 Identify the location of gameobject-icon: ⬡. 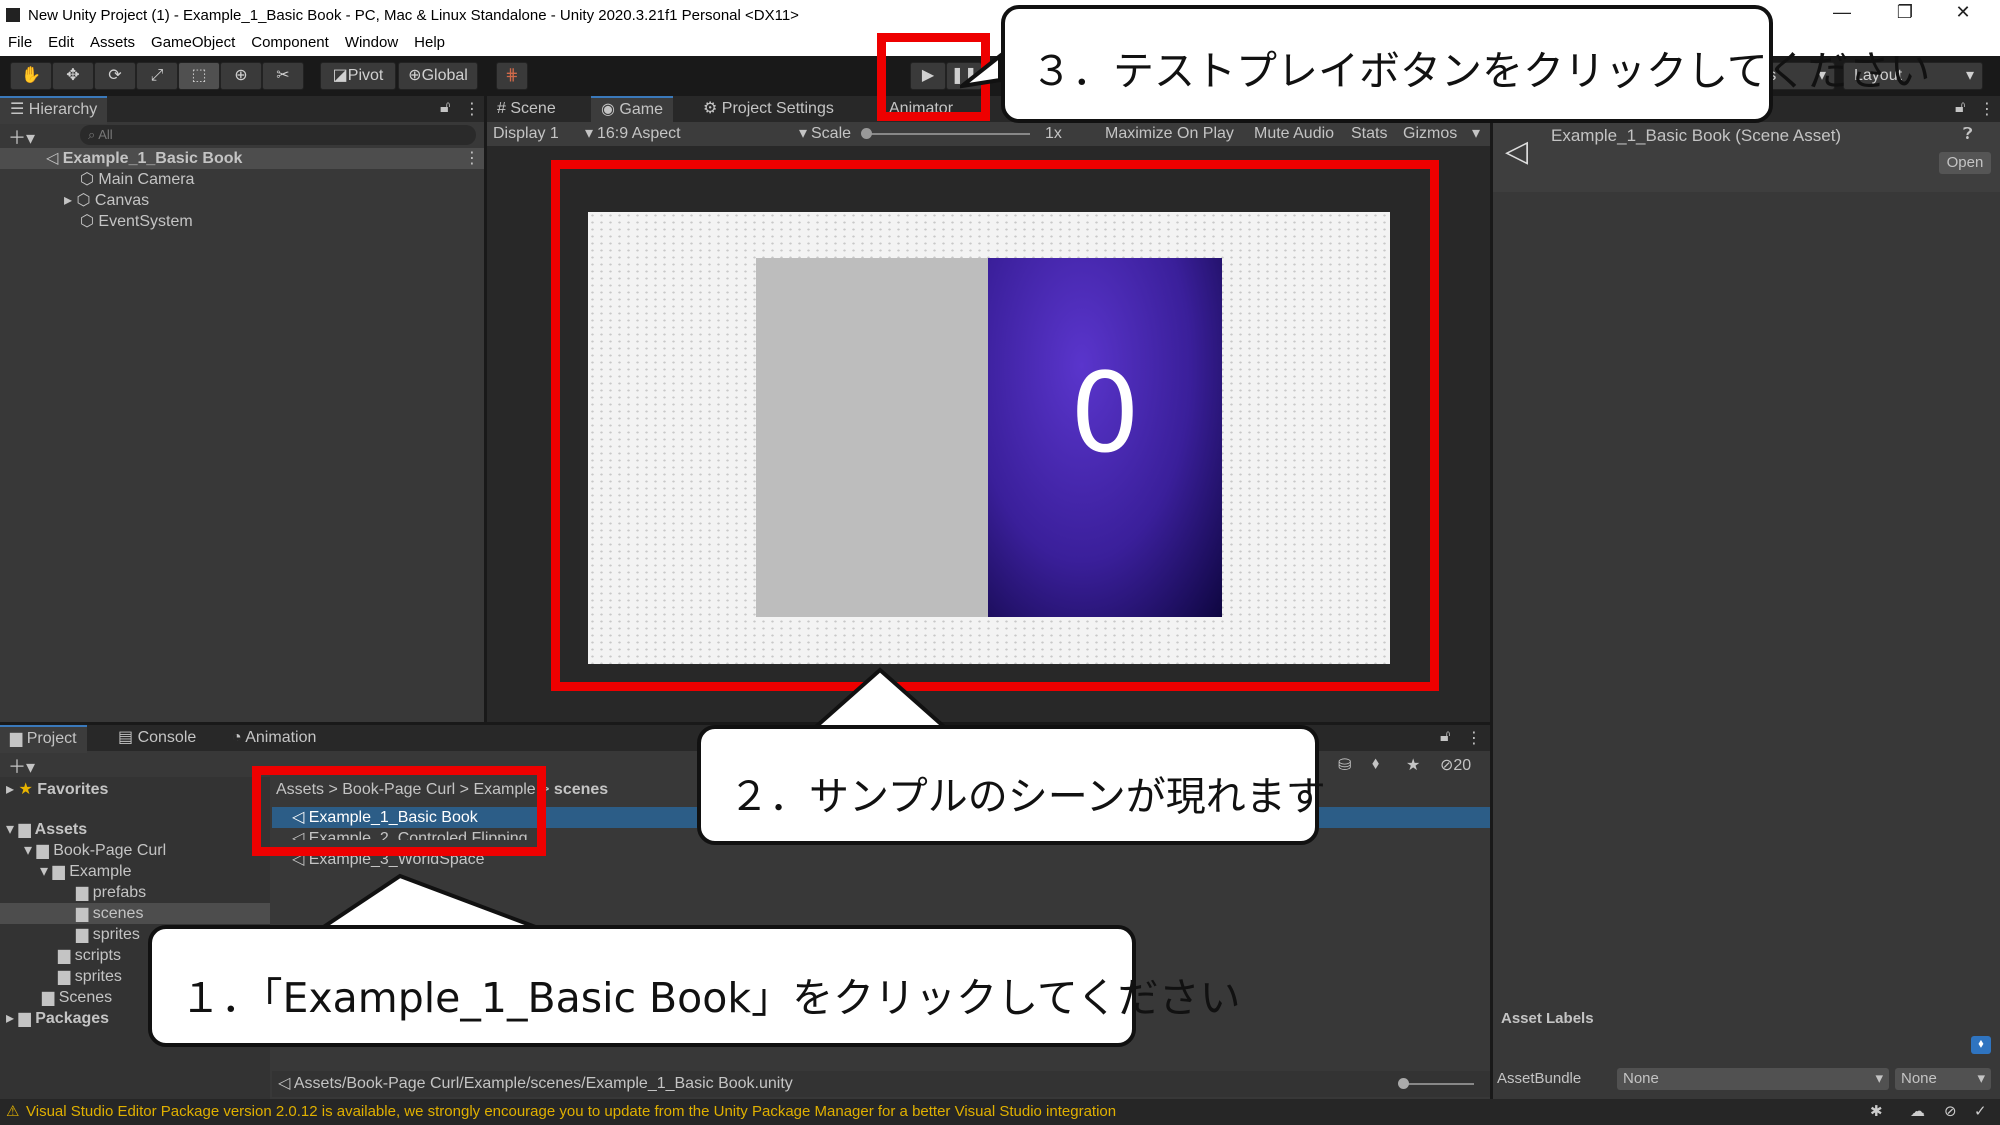
(89, 179).